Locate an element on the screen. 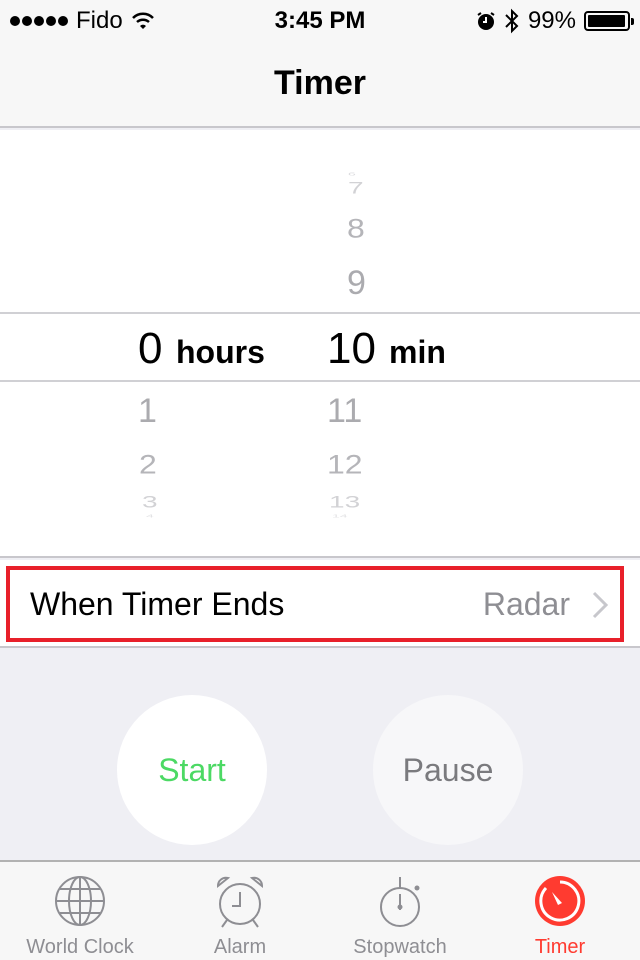 Image resolution: width=640 pixels, height=960 pixels. picker-minute-option: 7 is located at coordinates (356, 187).